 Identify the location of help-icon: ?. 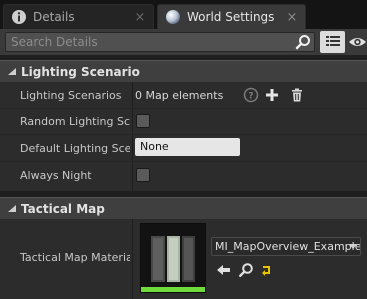
(251, 95).